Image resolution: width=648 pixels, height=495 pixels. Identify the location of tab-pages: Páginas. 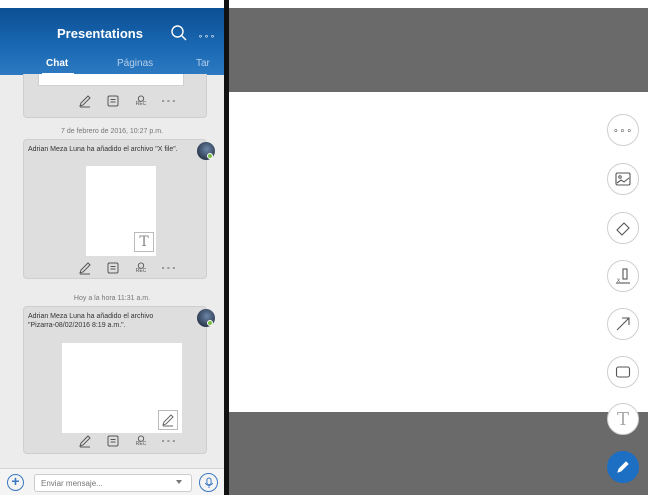
(135, 63).